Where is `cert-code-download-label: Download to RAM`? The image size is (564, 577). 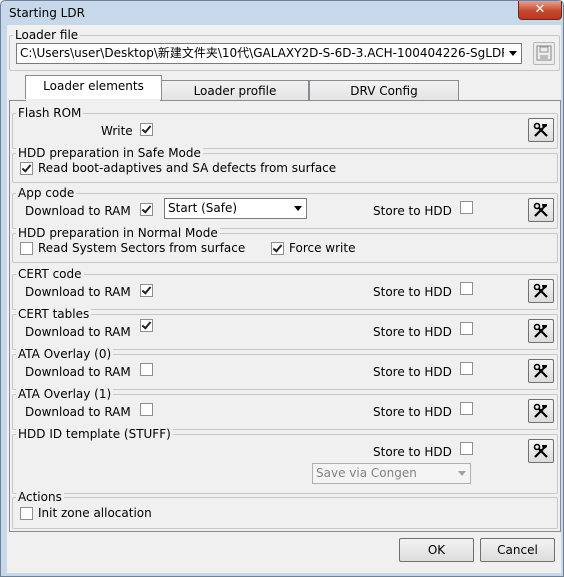
cert-code-download-label: Download to RAM is located at coordinates (78, 292).